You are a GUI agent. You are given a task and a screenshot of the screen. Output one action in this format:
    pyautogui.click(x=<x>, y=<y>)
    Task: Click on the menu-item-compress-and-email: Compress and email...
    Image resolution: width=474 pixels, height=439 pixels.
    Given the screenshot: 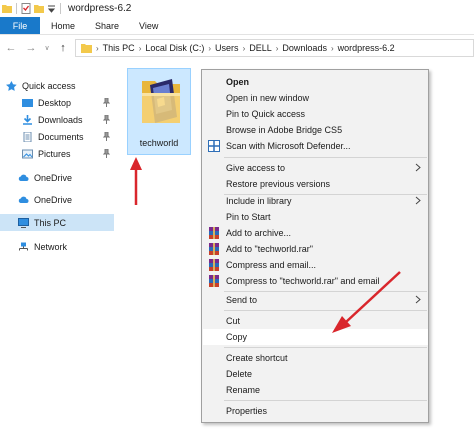 What is the action you would take?
    pyautogui.click(x=315, y=265)
    